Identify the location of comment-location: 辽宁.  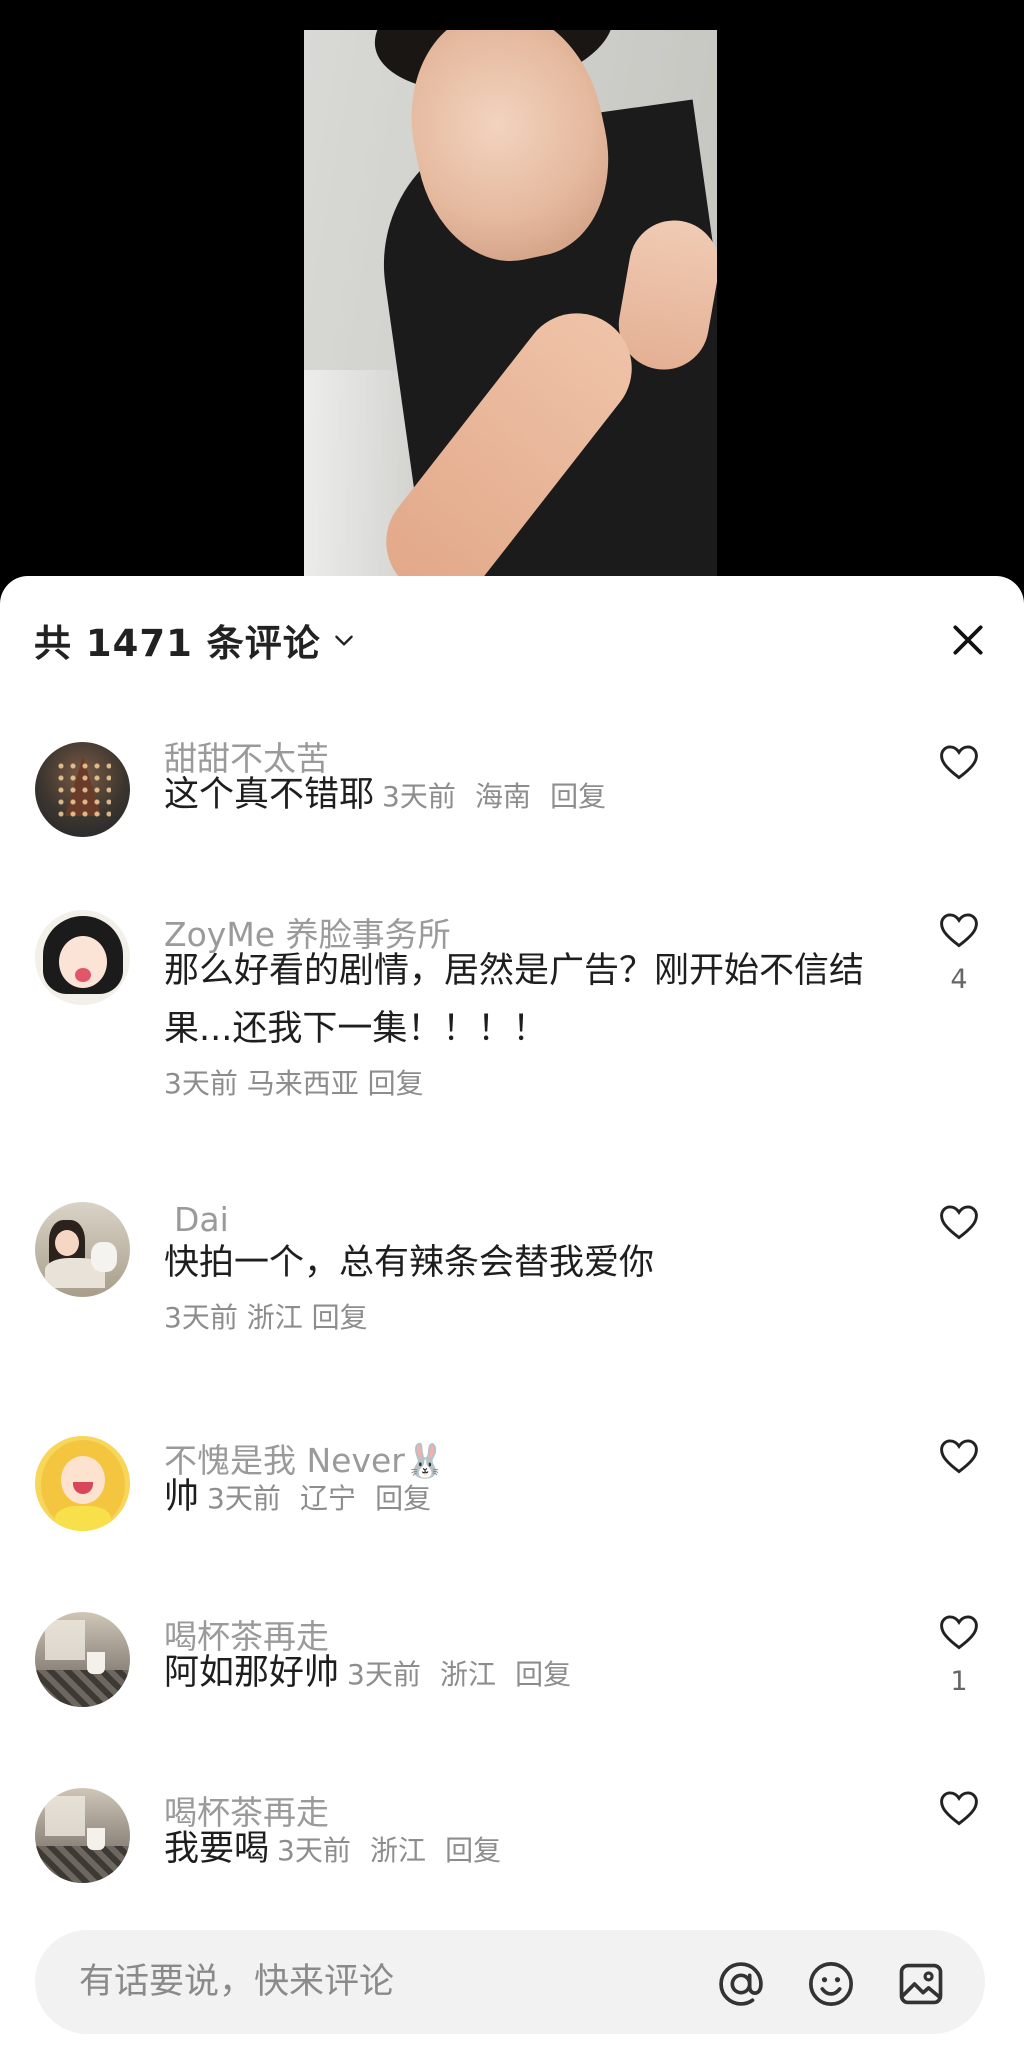
(327, 1498).